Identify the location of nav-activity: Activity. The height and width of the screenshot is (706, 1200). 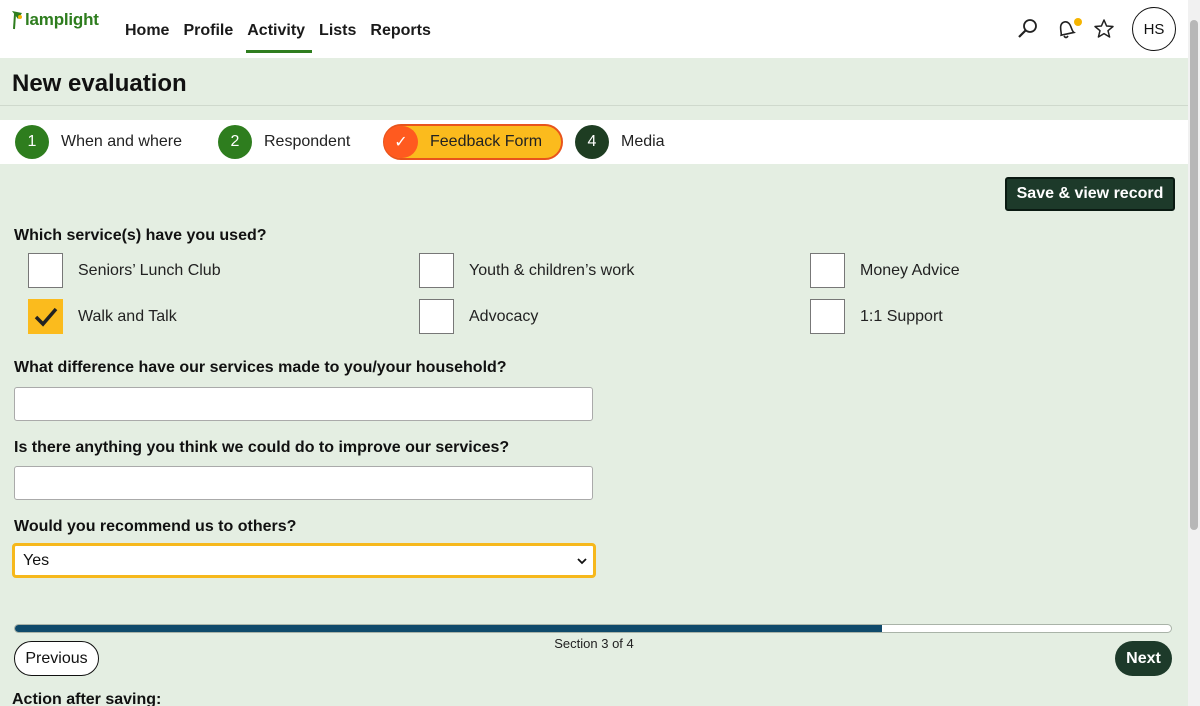
(276, 31).